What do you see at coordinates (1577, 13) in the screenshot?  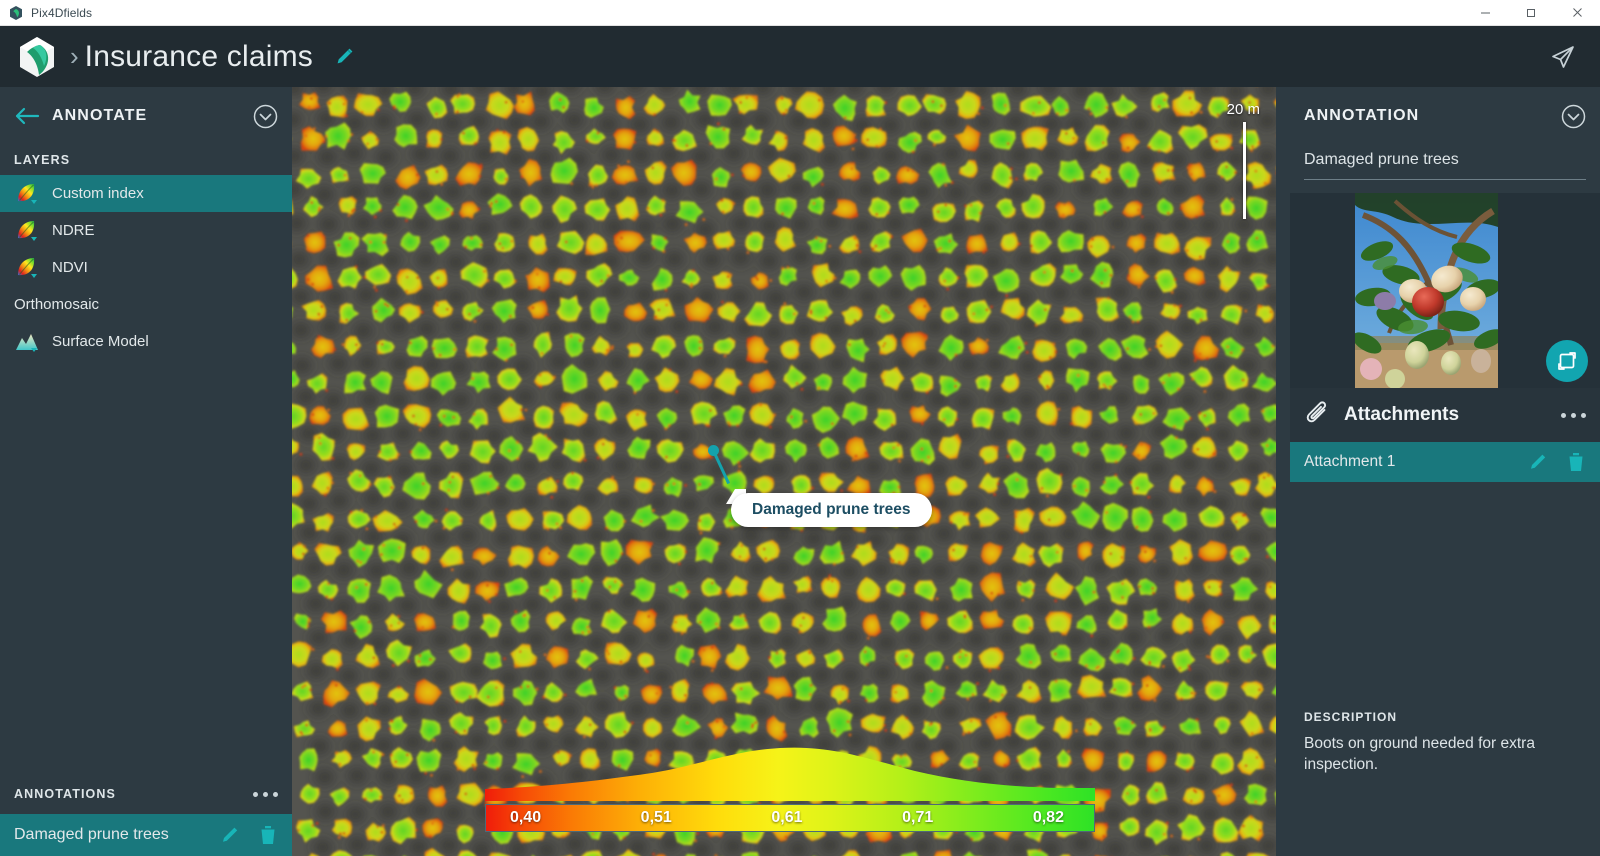 I see `close-button` at bounding box center [1577, 13].